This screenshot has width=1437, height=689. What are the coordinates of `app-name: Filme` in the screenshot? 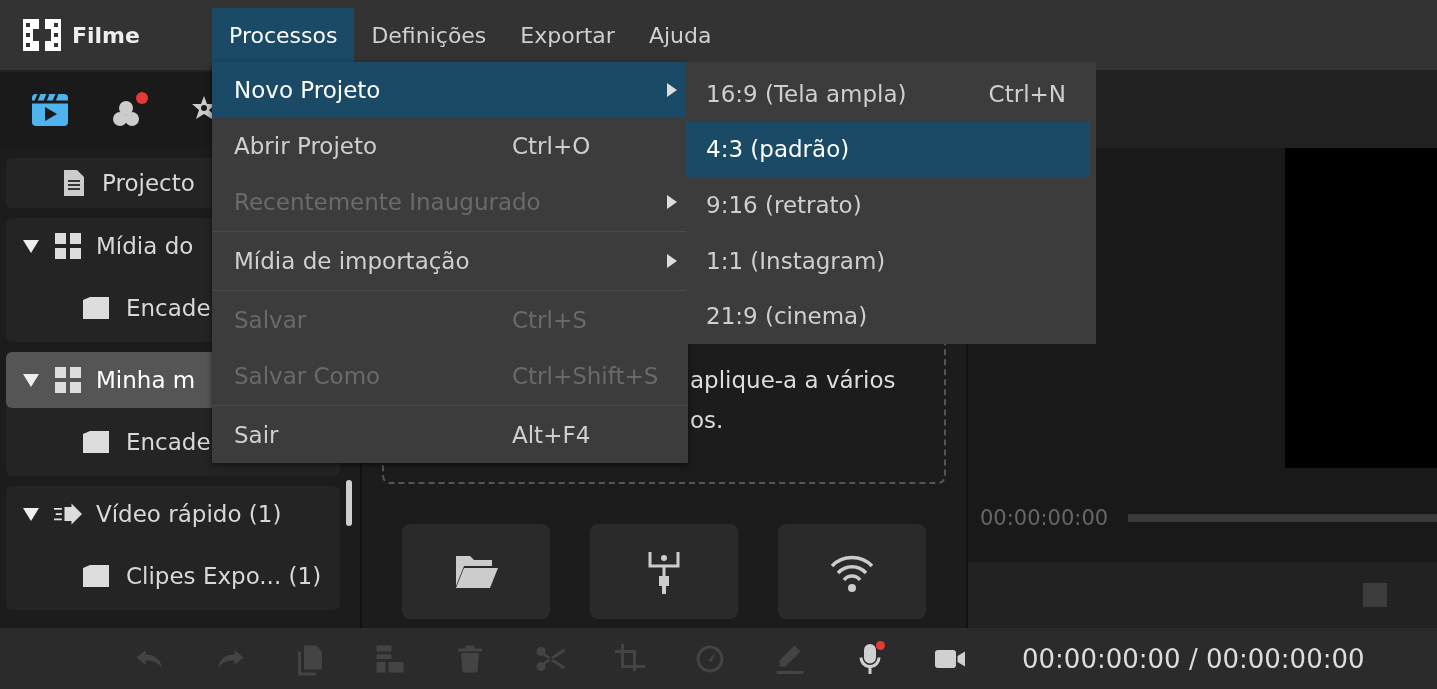 It's located at (106, 35).